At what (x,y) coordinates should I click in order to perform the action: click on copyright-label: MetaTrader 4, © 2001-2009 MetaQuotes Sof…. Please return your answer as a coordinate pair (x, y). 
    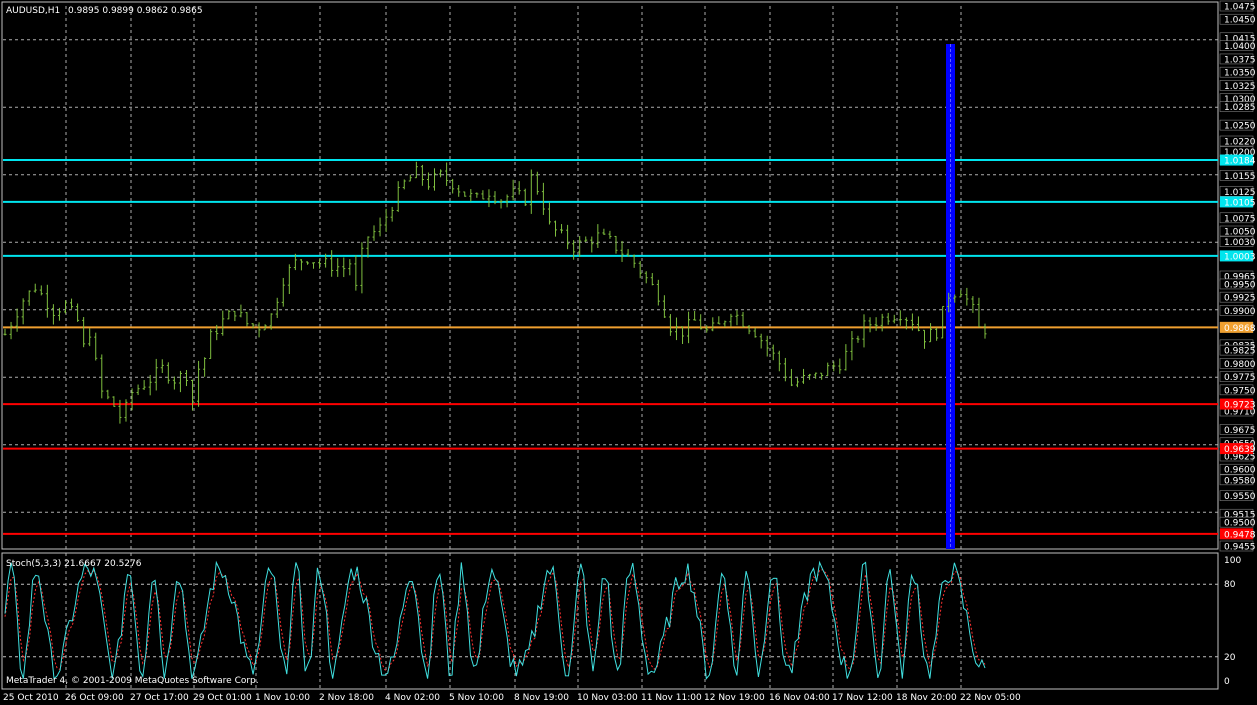
    Looking at the image, I should click on (132, 681).